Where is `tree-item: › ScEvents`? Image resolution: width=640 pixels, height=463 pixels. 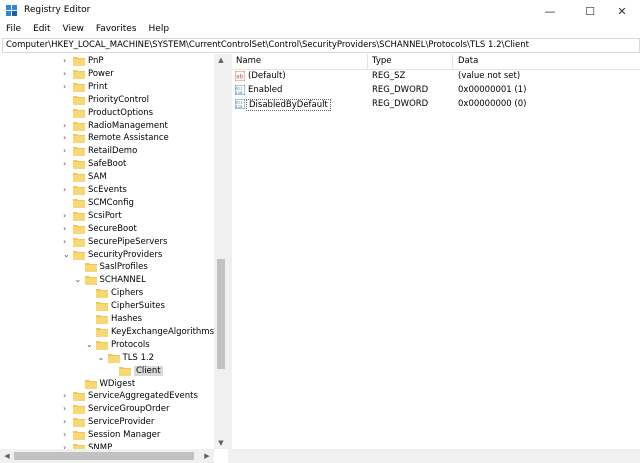
tree-item: › ScEvents is located at coordinates (107, 190).